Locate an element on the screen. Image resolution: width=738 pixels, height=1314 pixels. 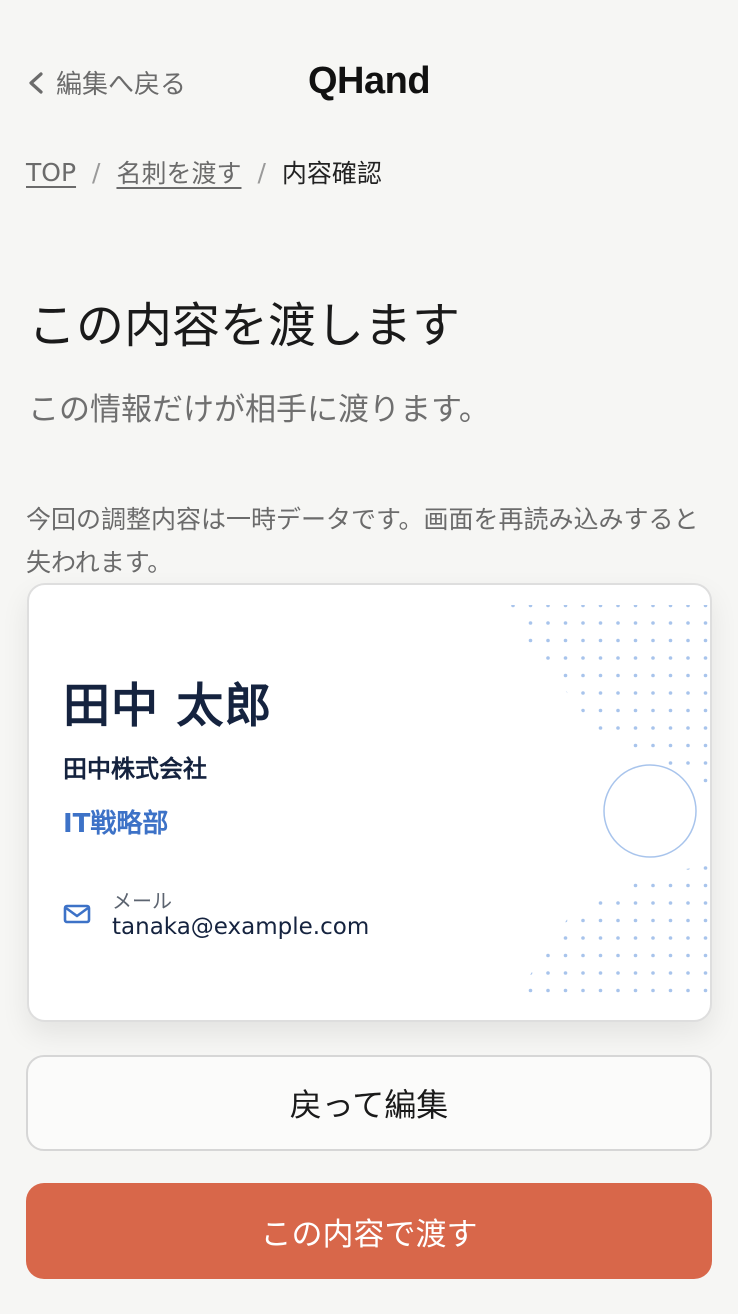
card-department: IT戦略部 is located at coordinates (116, 824).